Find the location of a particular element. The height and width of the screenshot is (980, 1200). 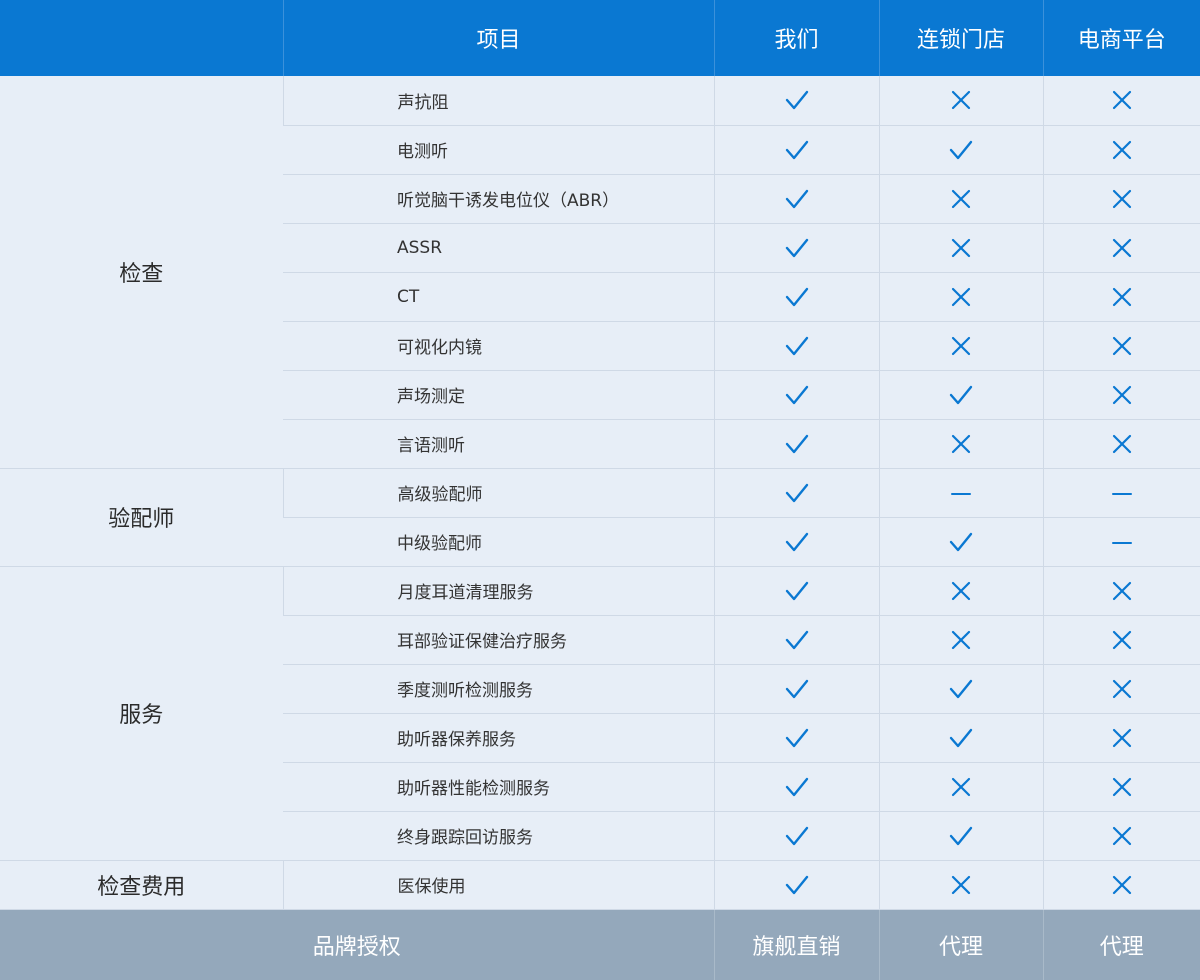

footer-us: 旗舰直销 is located at coordinates (796, 944).